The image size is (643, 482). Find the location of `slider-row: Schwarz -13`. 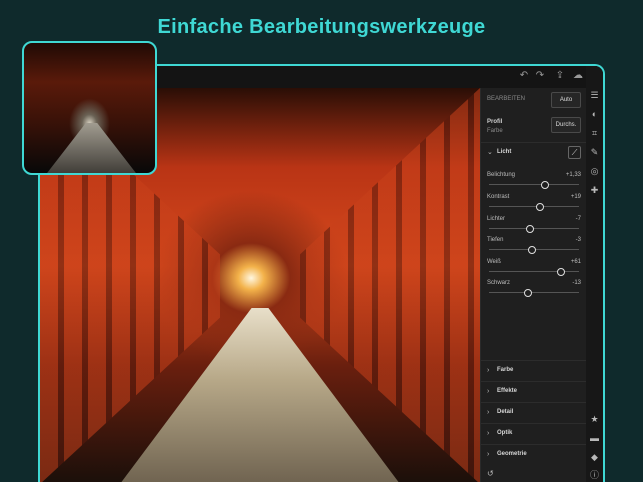

slider-row: Schwarz -13 is located at coordinates (534, 290).